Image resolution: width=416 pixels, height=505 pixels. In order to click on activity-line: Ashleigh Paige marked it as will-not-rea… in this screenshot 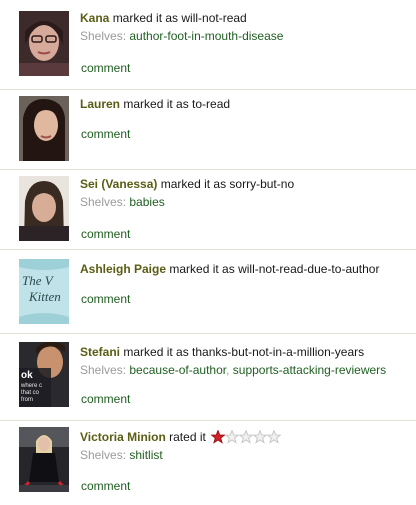, I will do `click(248, 269)`.